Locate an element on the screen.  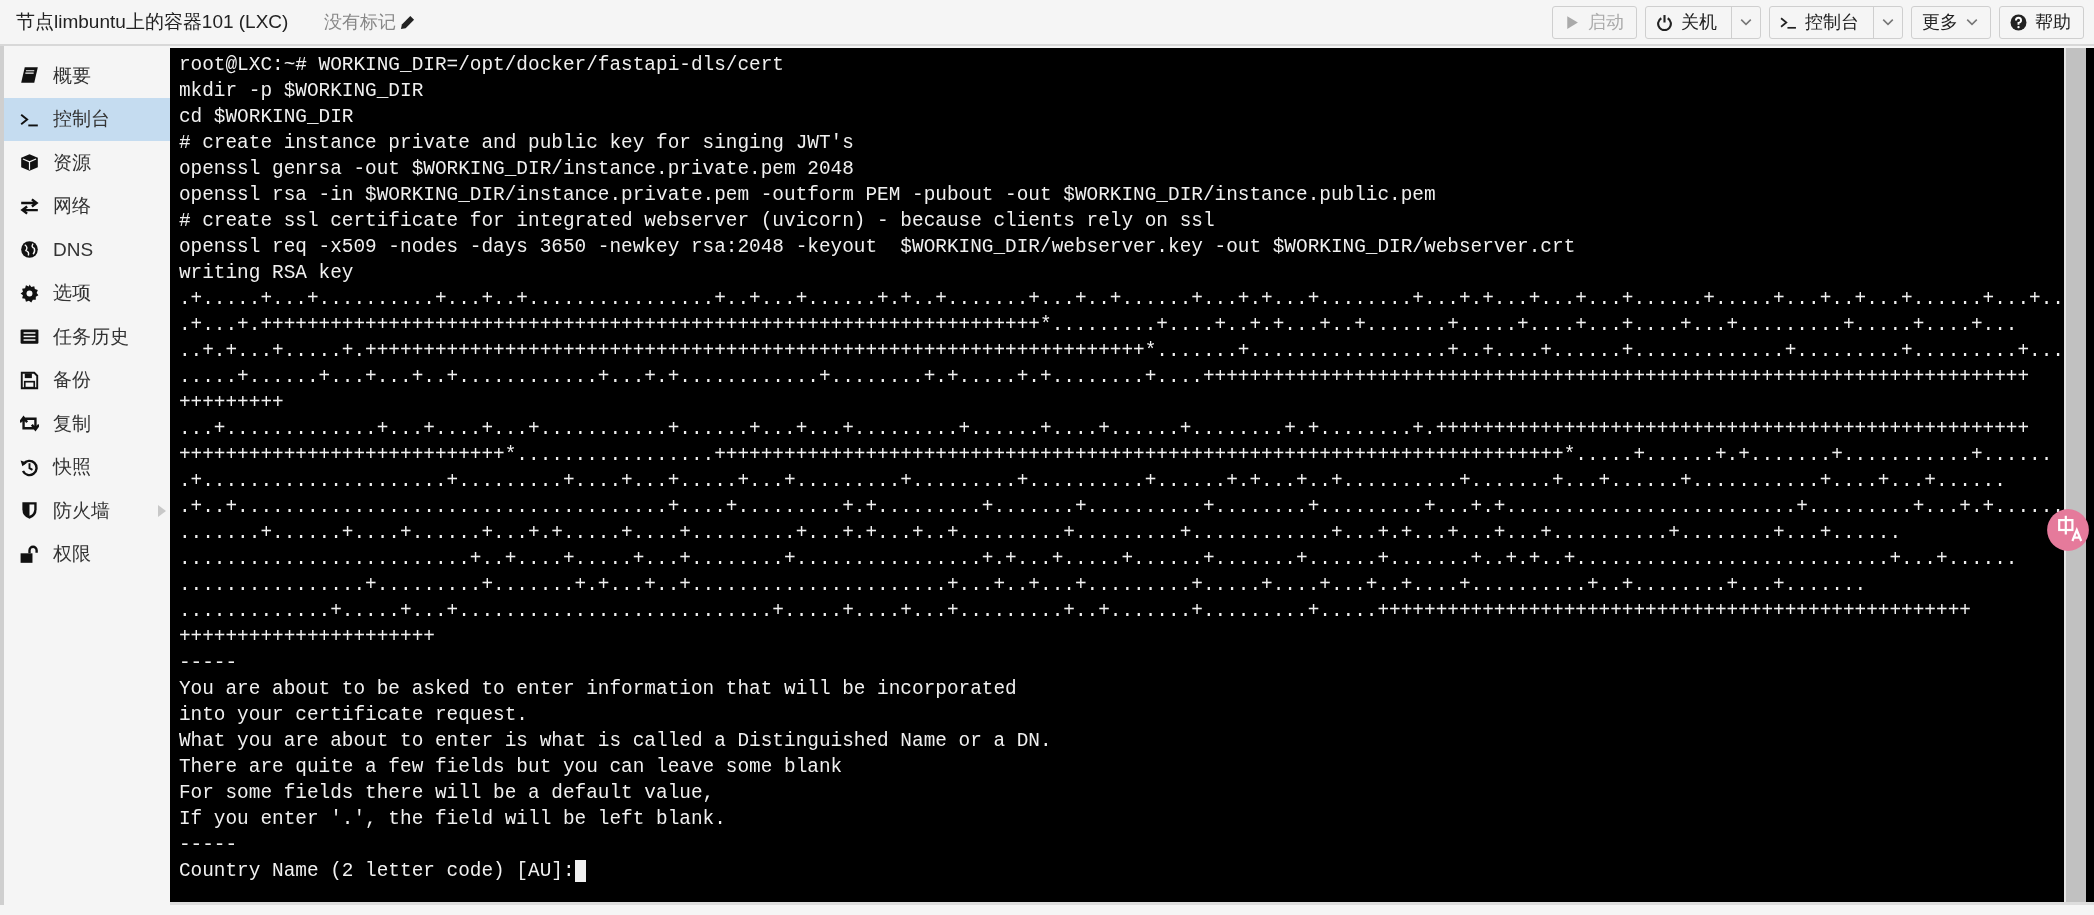
sidebar-item: 选项 is located at coordinates (87, 293).